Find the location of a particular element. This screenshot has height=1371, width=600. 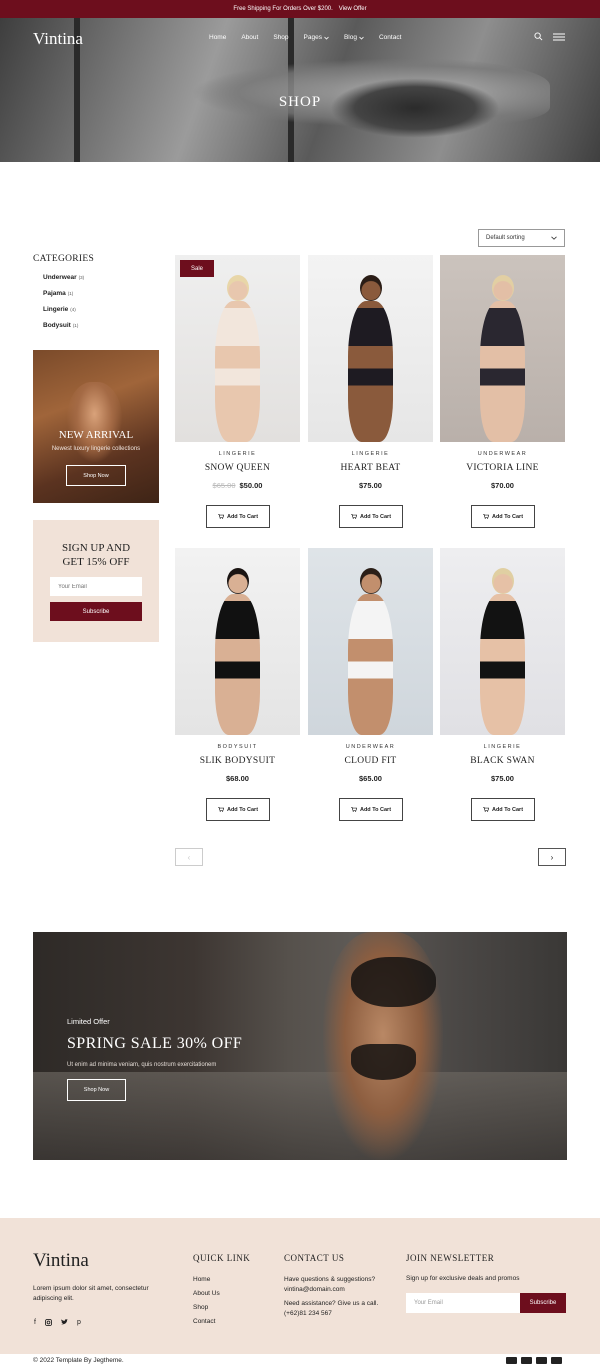

contact-help: Need assistance? Give us a call. is located at coordinates (331, 1303).